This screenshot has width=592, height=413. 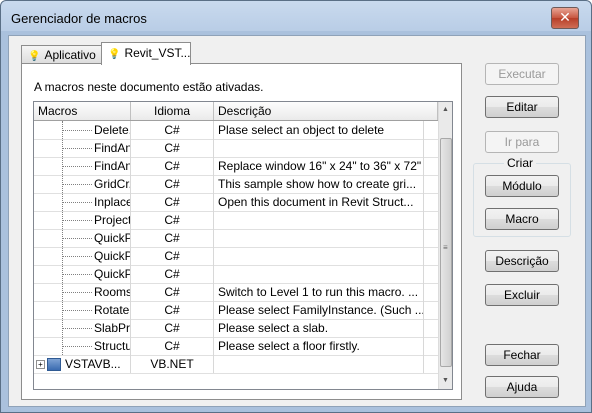 What do you see at coordinates (319, 166) in the screenshot?
I see `macro-description-cell: Replace window 16" x 24" to 36" x 72"` at bounding box center [319, 166].